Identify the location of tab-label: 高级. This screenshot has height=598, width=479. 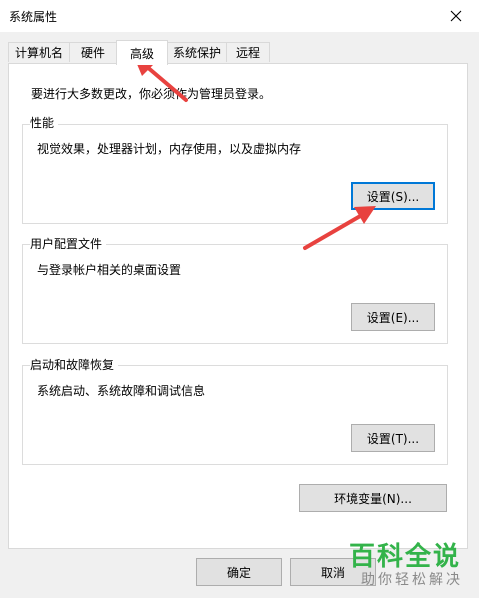
(141, 53).